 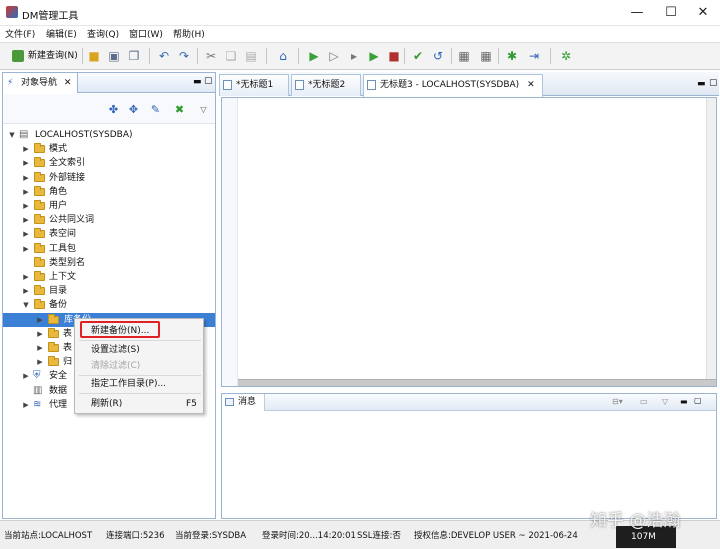 What do you see at coordinates (20, 33) in the screenshot?
I see `menu-file: 文件(F)` at bounding box center [20, 33].